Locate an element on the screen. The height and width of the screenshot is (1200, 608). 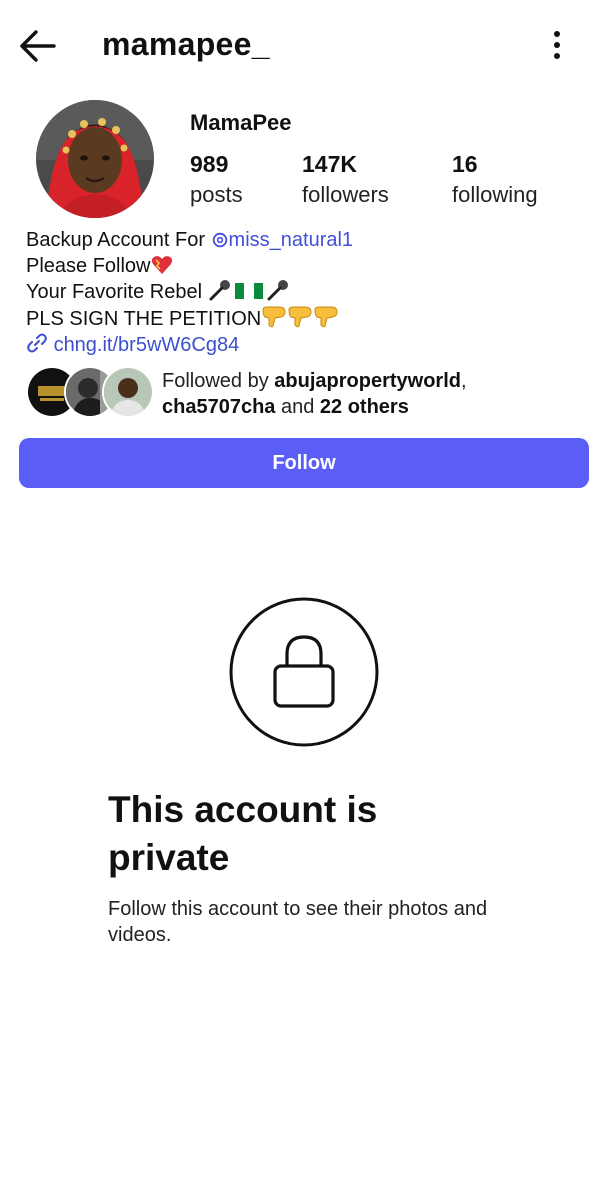
page-title: mamapee_ is located at coordinates (186, 44).